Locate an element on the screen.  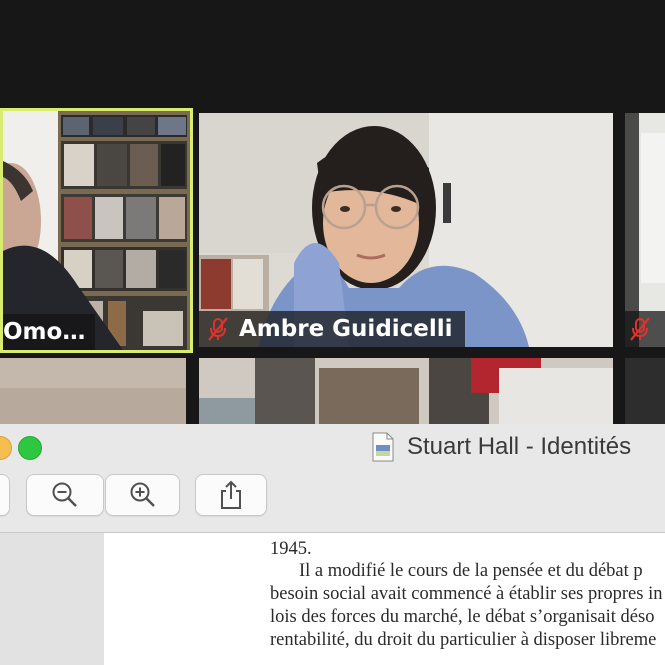
zoom-out-button is located at coordinates (65, 495).